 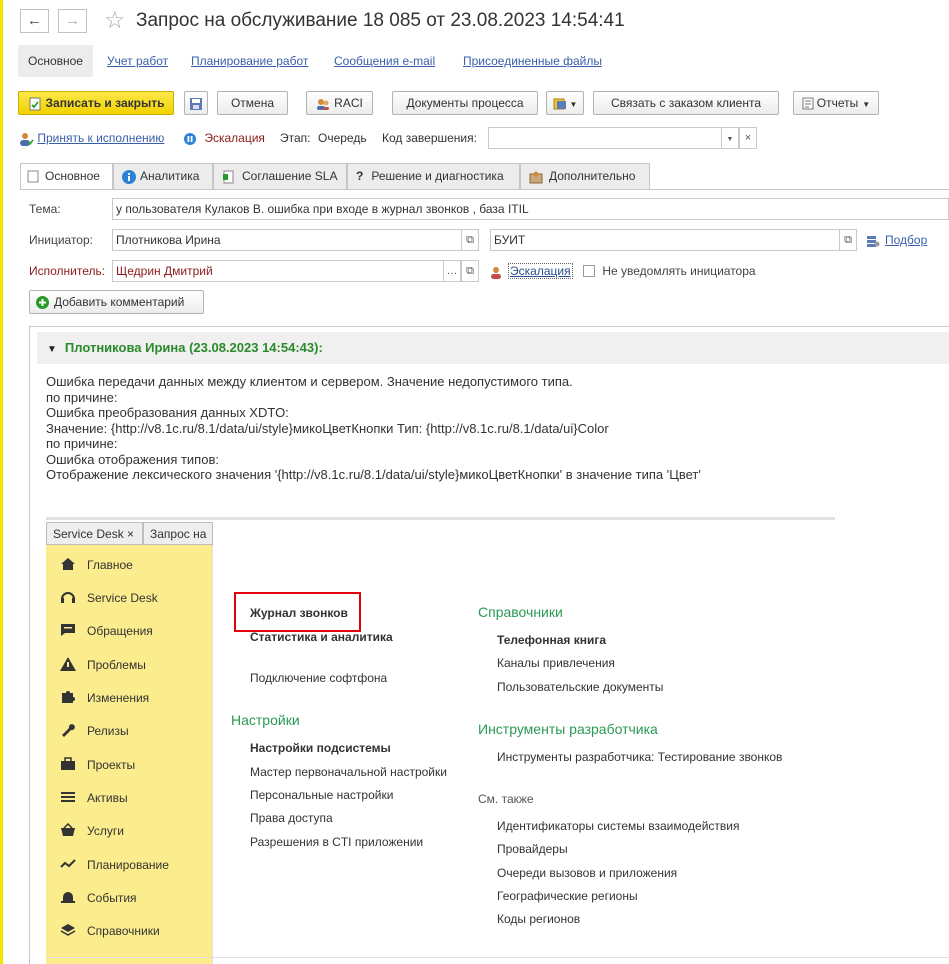 I want to click on tab-additional: Дополнительно, so click(x=585, y=176).